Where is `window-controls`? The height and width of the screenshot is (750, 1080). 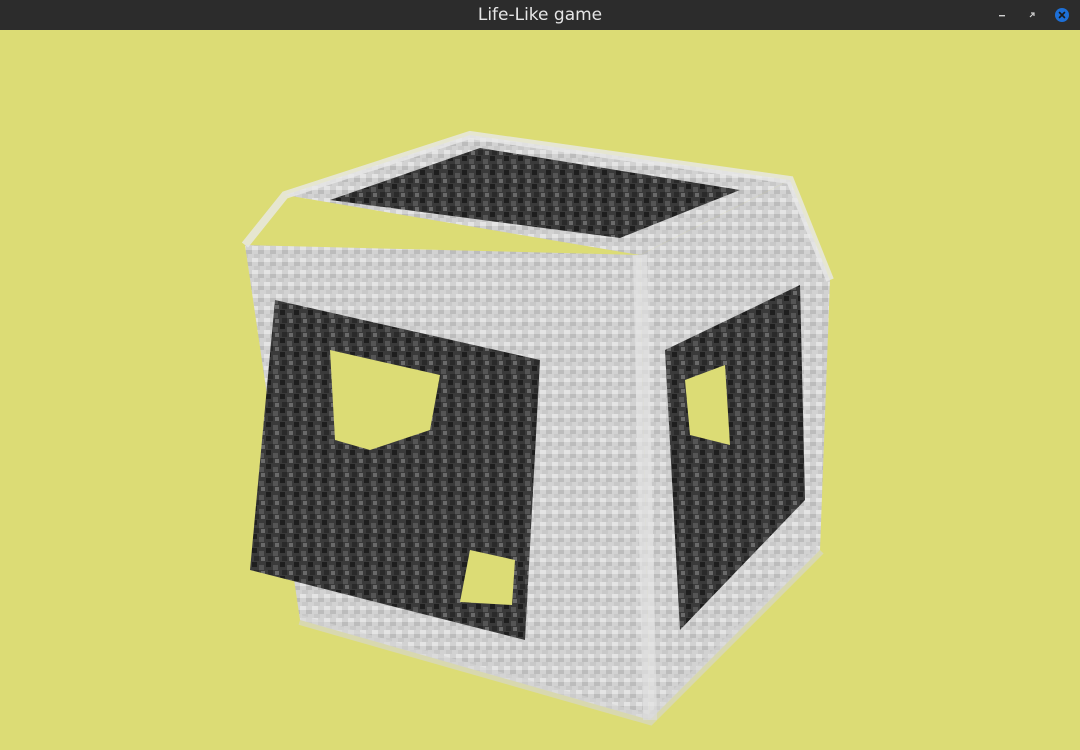 window-controls is located at coordinates (1032, 15).